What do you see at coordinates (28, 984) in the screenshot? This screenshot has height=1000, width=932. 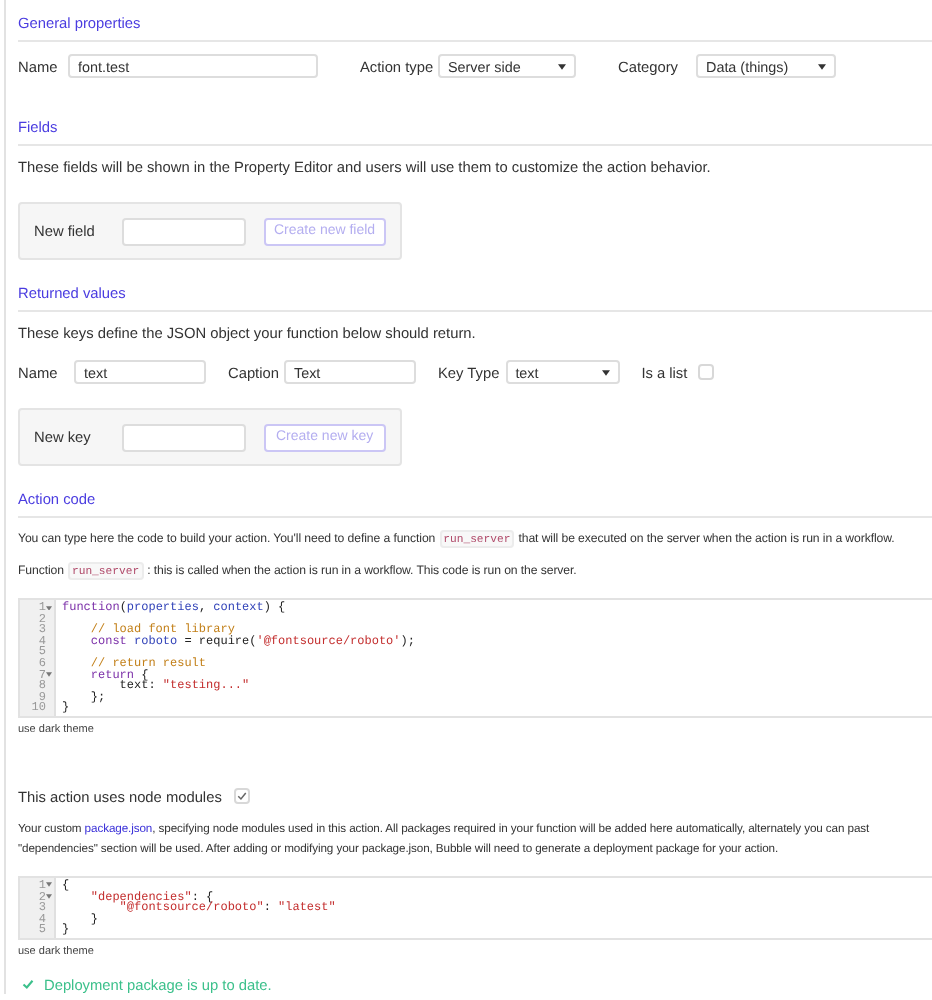 I see `checkmark-icon` at bounding box center [28, 984].